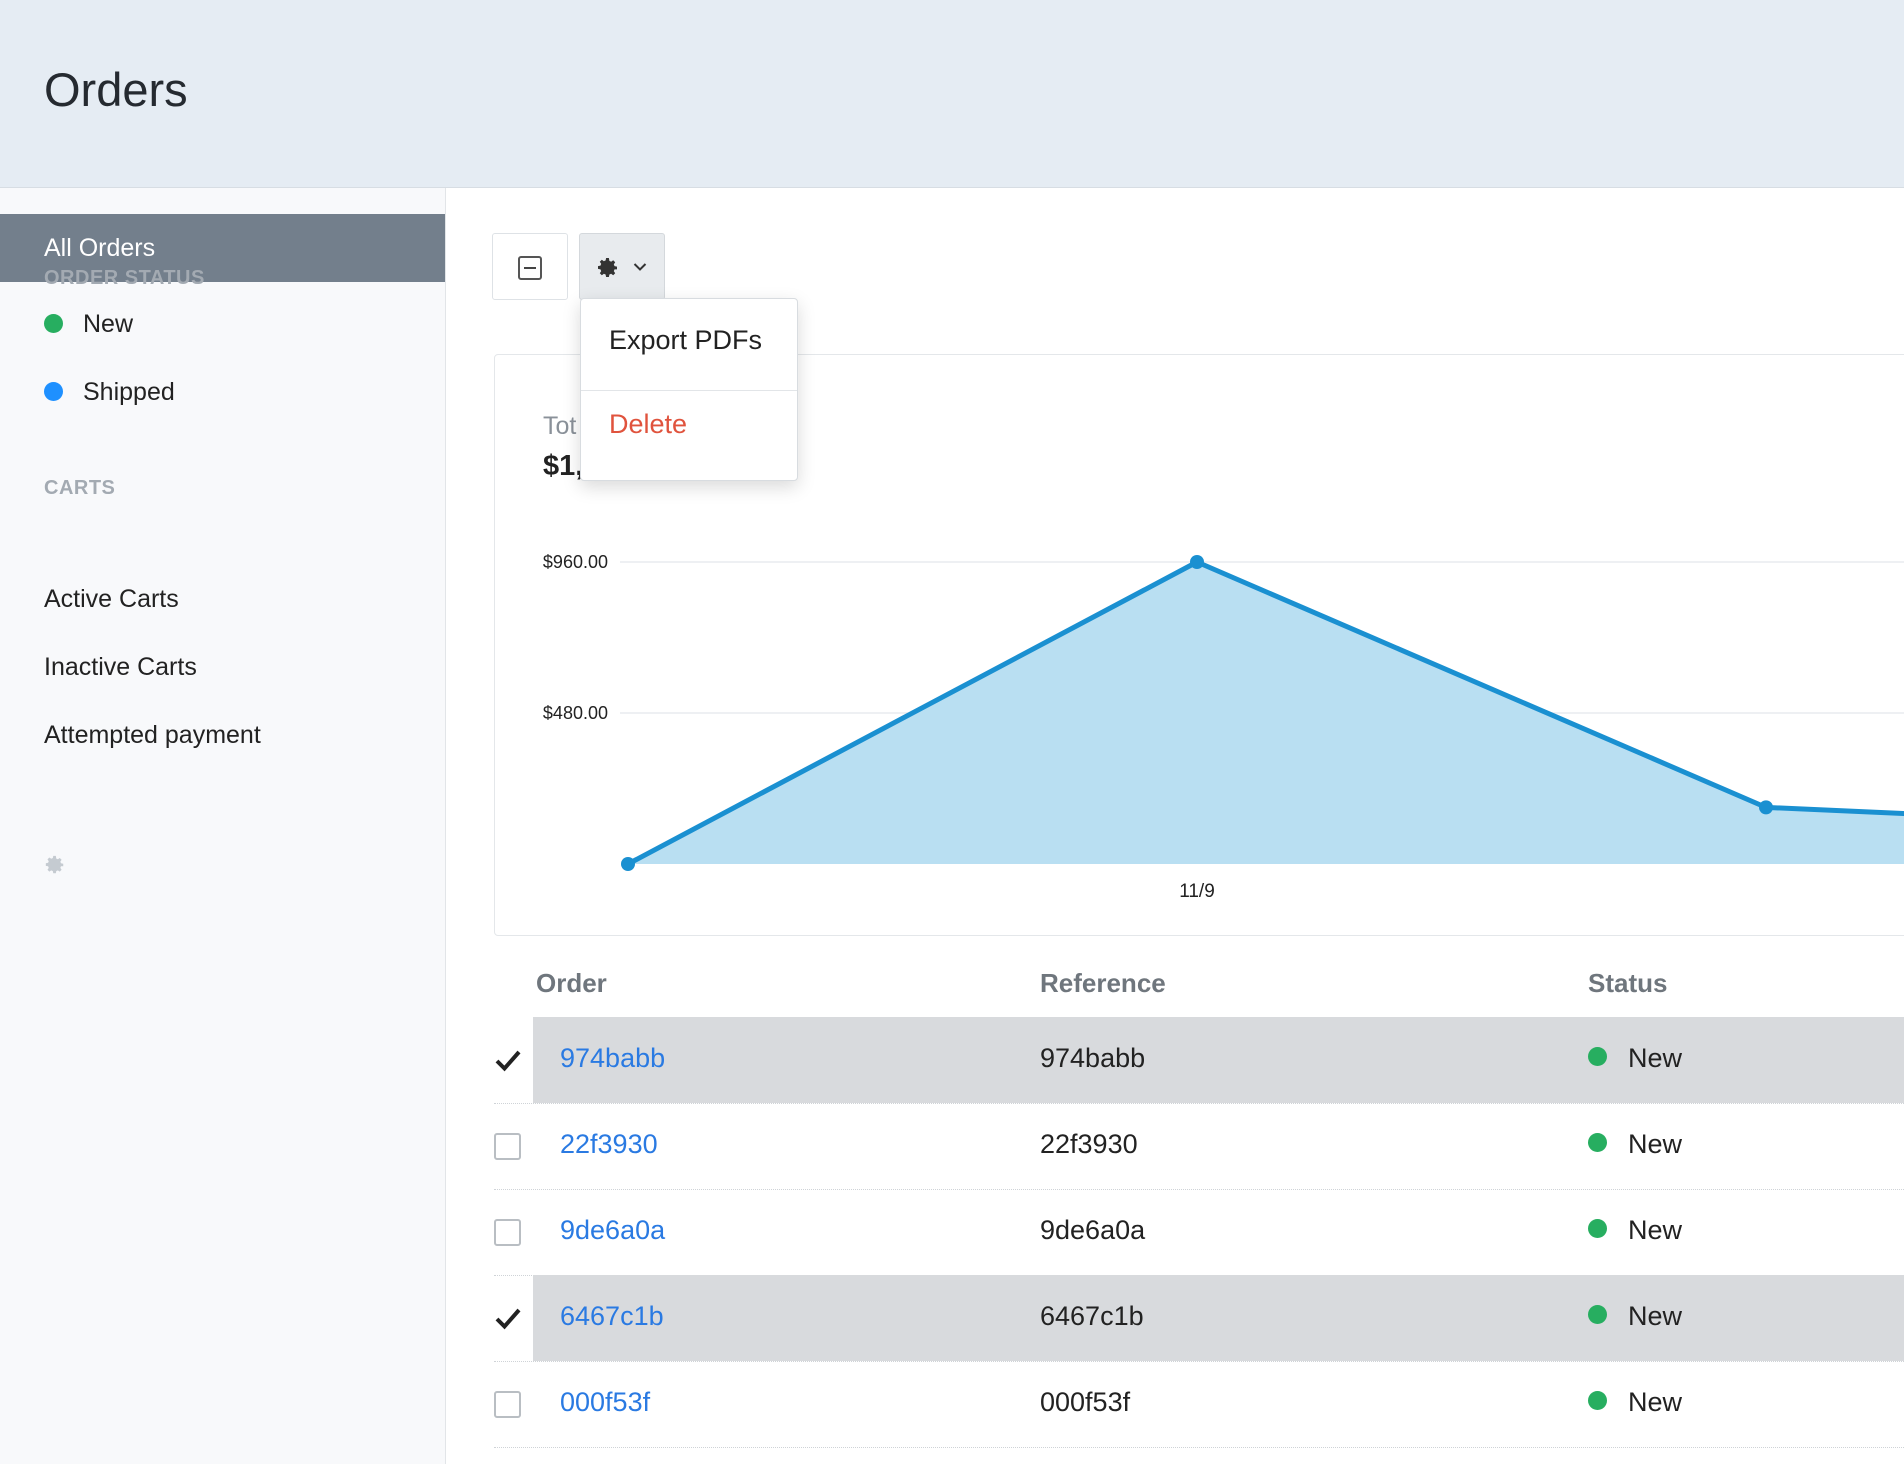  Describe the element at coordinates (129, 392) in the screenshot. I see `sidebar-item-label: Shipped` at that location.